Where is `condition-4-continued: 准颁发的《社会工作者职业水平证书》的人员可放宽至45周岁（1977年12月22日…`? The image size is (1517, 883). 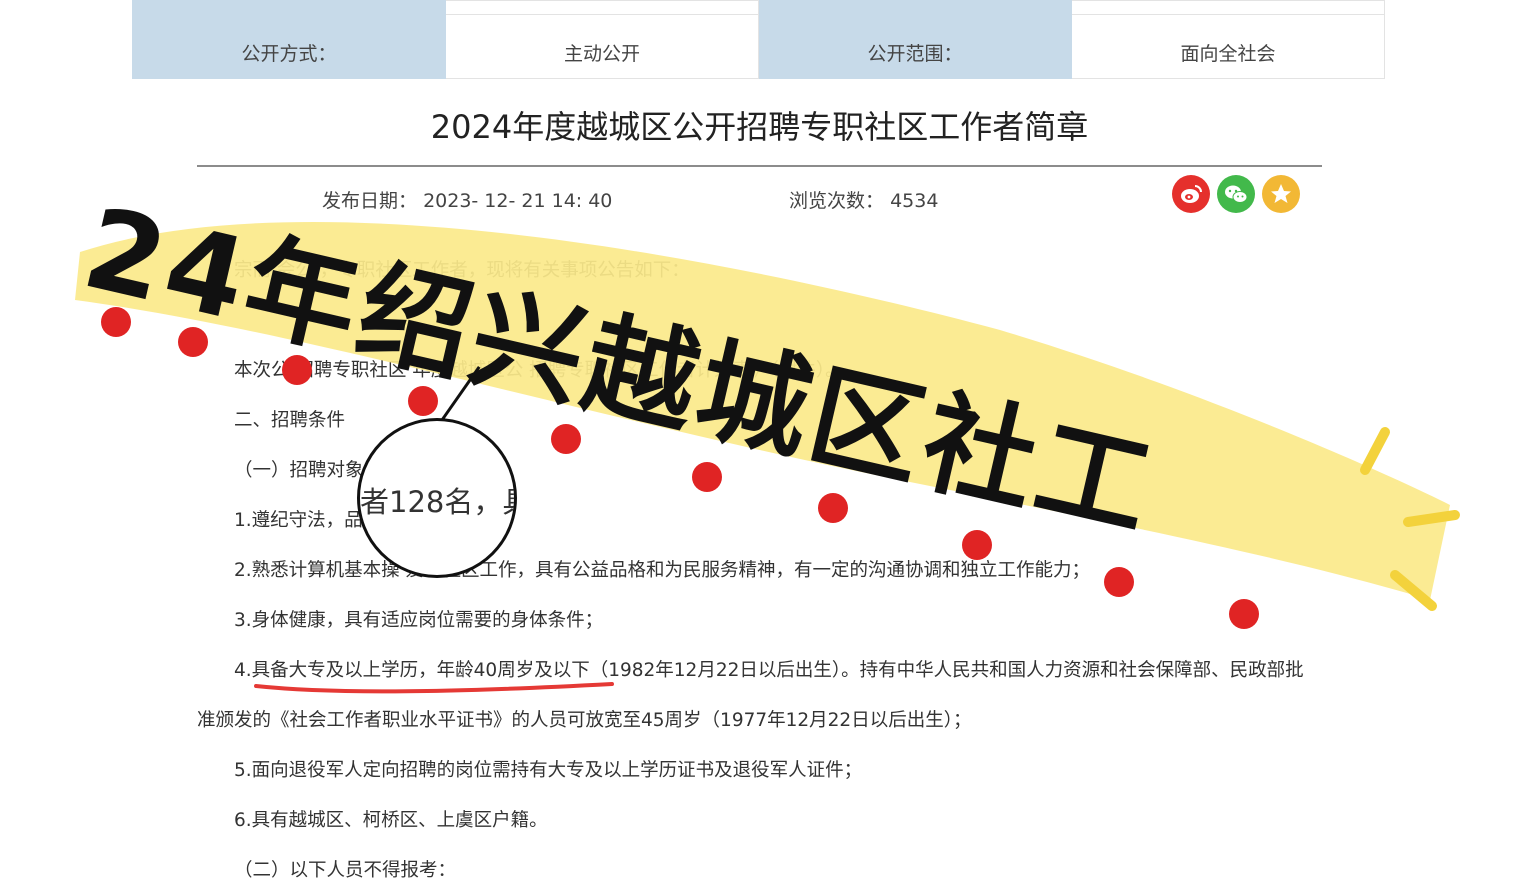
condition-4-continued: 准颁发的《社会工作者职业水平证书》的人员可放宽至45周岁（1977年12月22日… is located at coordinates (584, 720).